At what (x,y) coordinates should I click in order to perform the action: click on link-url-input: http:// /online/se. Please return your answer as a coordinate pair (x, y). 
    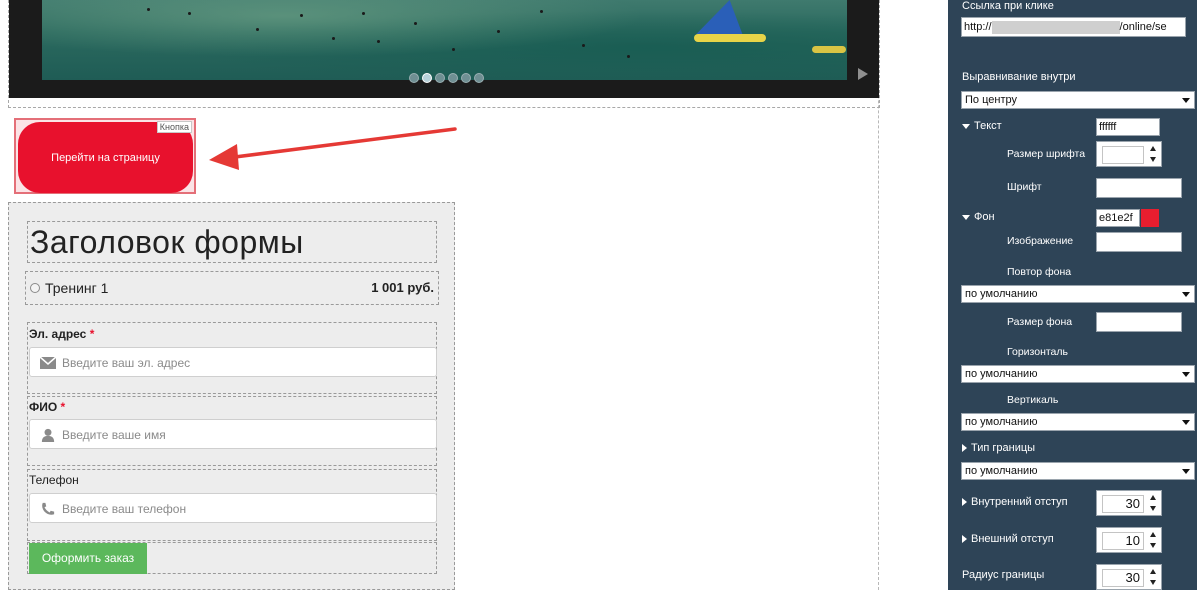
    Looking at the image, I should click on (1073, 27).